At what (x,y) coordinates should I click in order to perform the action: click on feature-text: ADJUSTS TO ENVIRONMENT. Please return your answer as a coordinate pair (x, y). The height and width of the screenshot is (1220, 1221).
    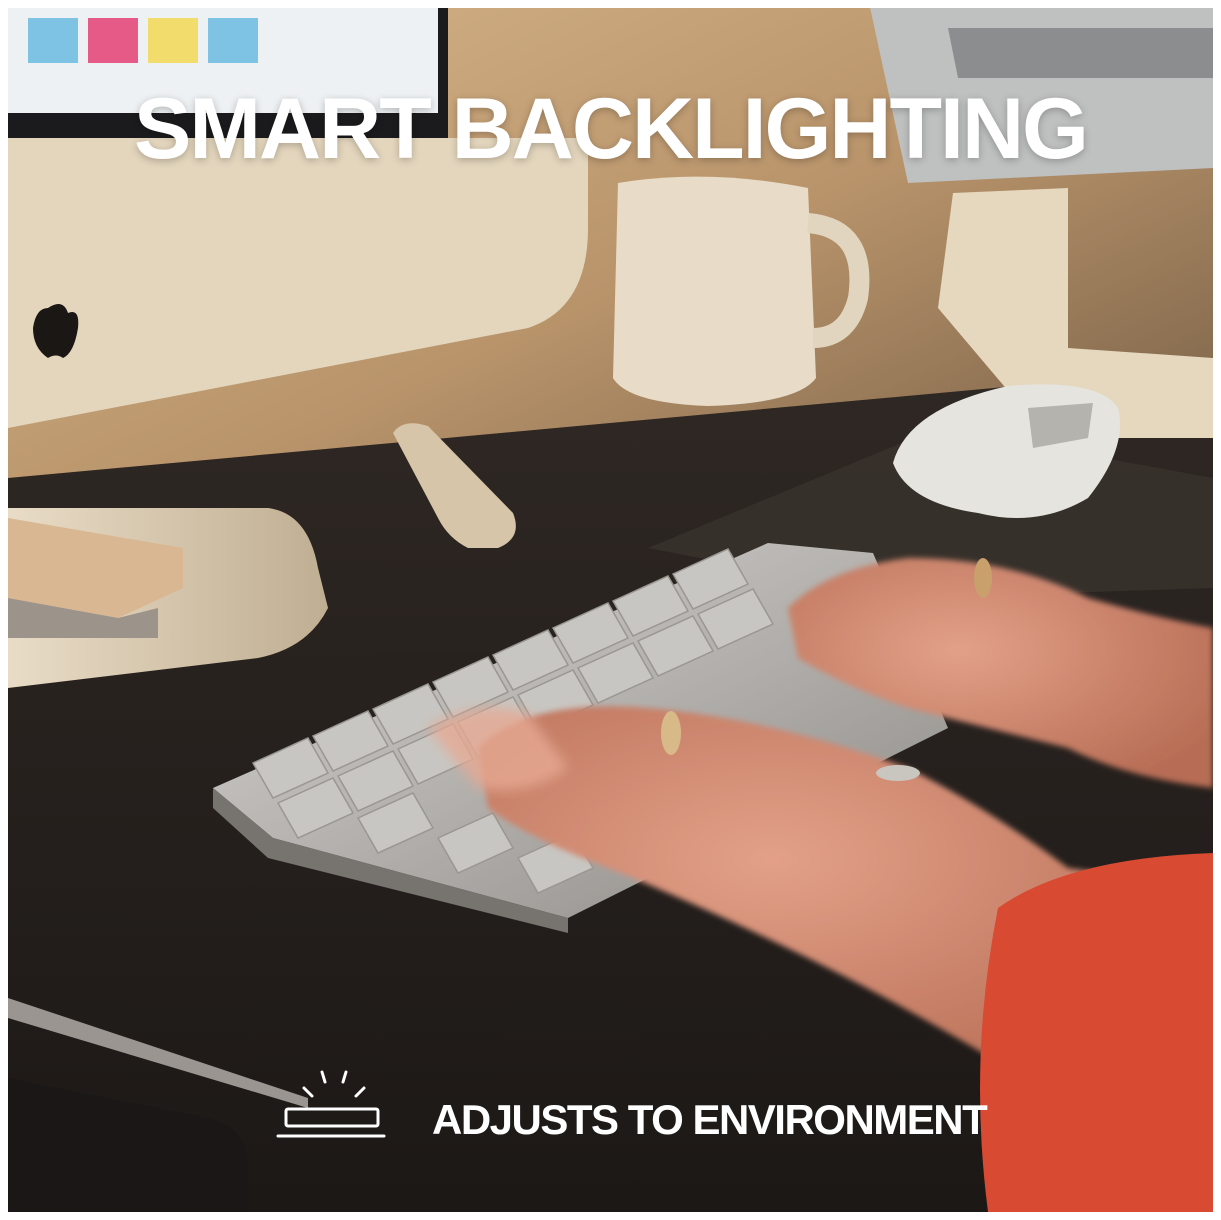
    Looking at the image, I should click on (710, 1119).